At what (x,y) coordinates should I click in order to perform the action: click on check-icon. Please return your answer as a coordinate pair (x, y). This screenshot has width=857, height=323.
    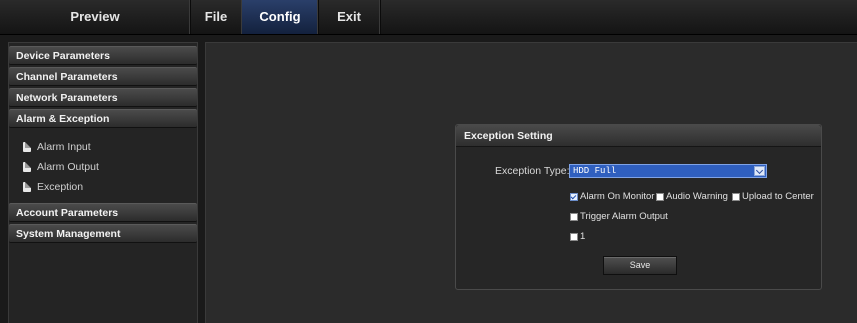
    Looking at the image, I should click on (573, 196).